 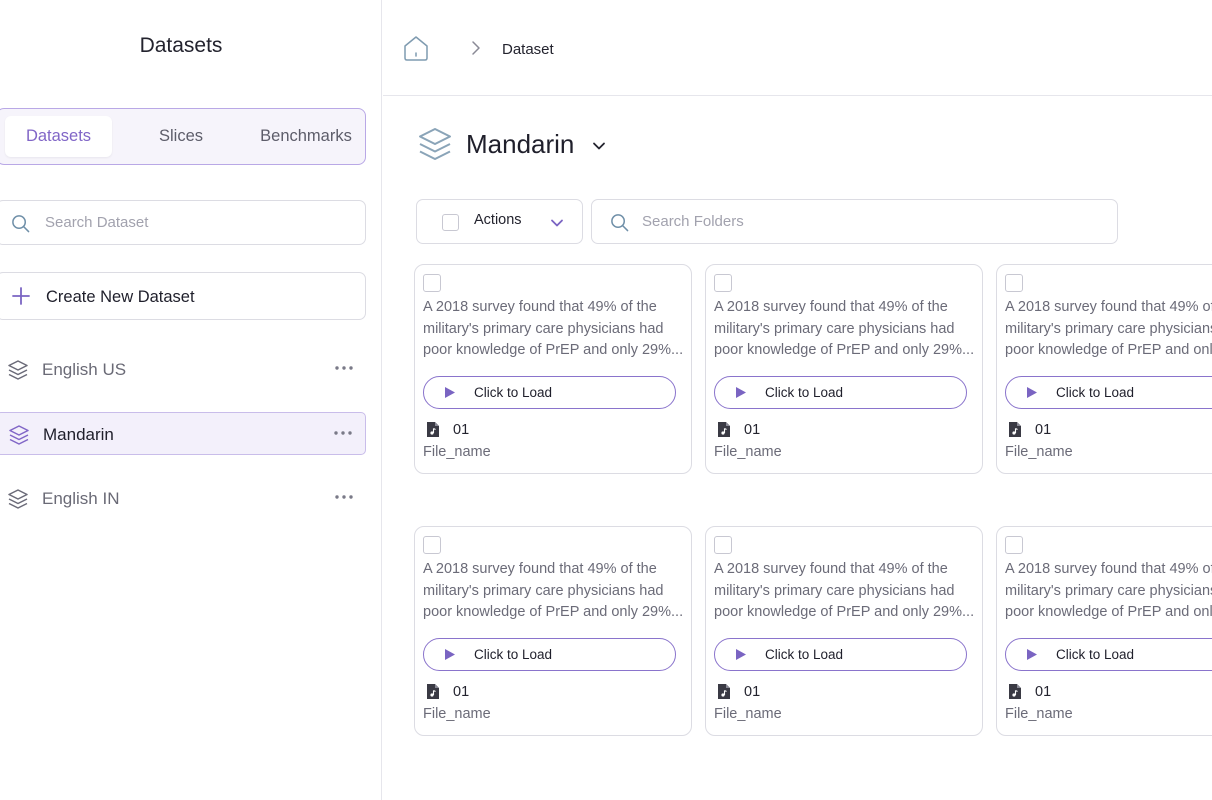 What do you see at coordinates (21, 296) in the screenshot?
I see `plus-icon` at bounding box center [21, 296].